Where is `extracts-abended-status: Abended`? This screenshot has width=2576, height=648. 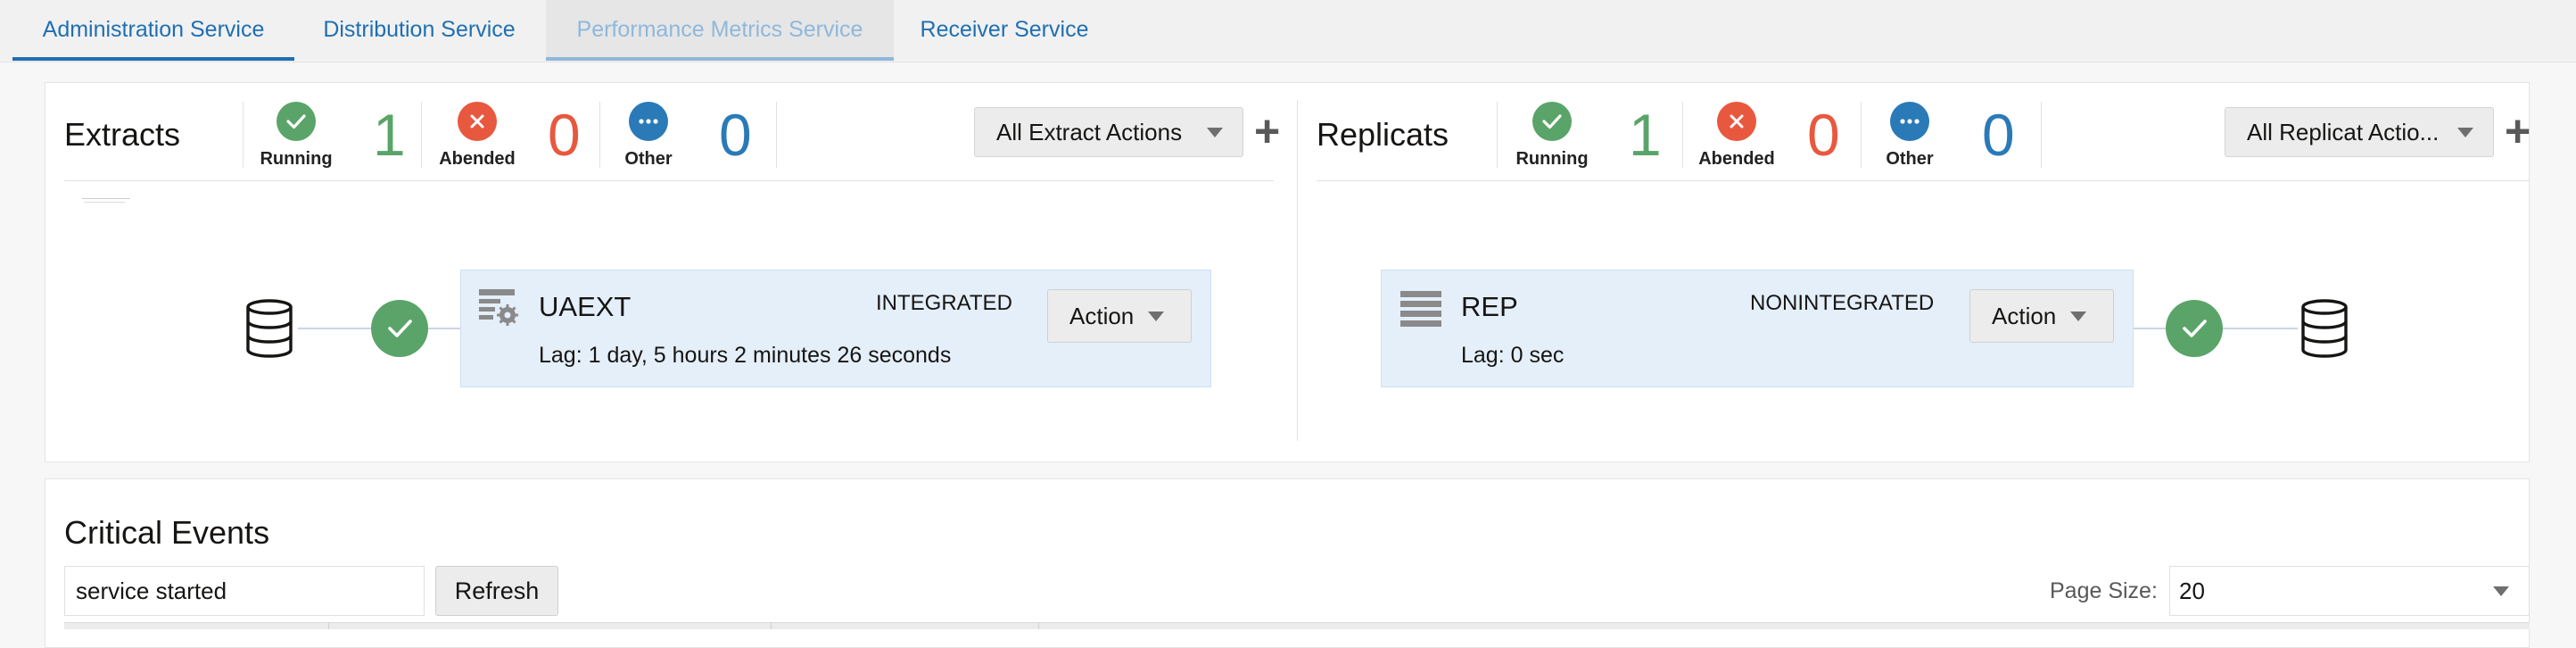
extracts-abended-status: Abended is located at coordinates (478, 136).